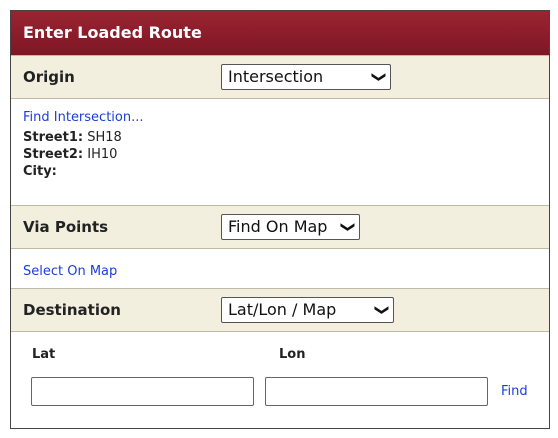  Describe the element at coordinates (102, 154) in the screenshot. I see `street2-value: IH10` at that location.